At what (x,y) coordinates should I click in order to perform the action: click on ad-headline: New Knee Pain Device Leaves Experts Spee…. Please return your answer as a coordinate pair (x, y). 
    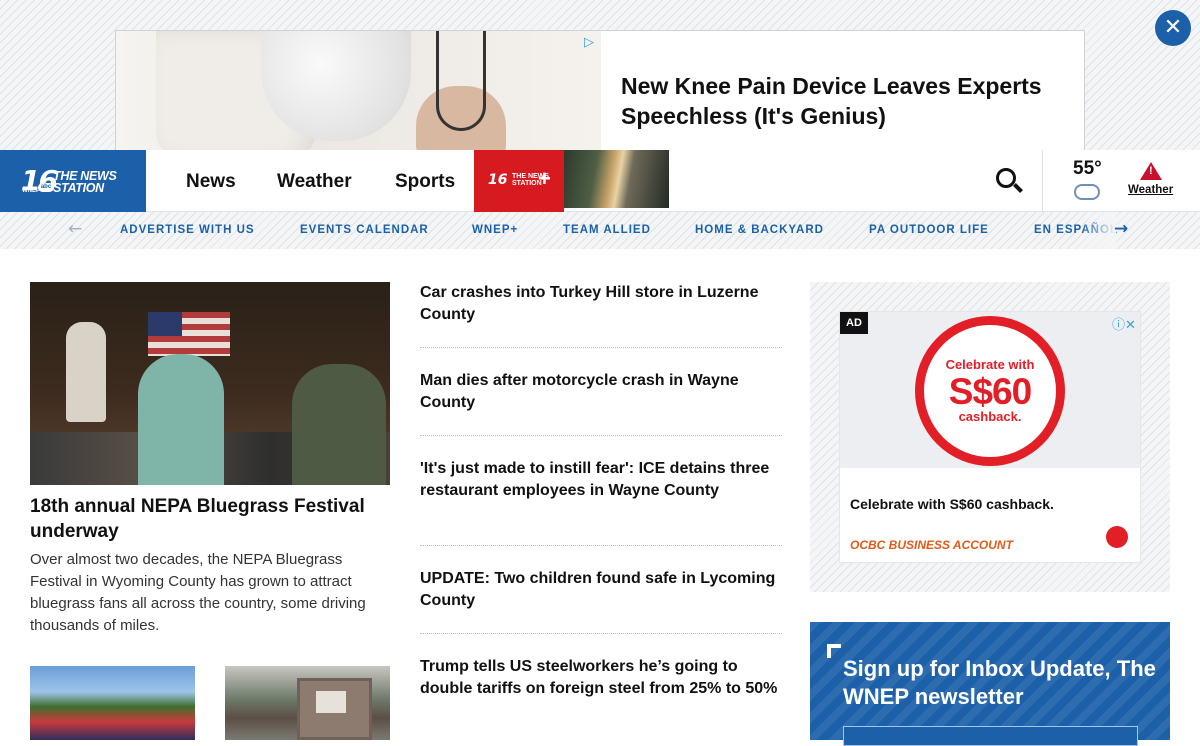
    Looking at the image, I should click on (846, 101).